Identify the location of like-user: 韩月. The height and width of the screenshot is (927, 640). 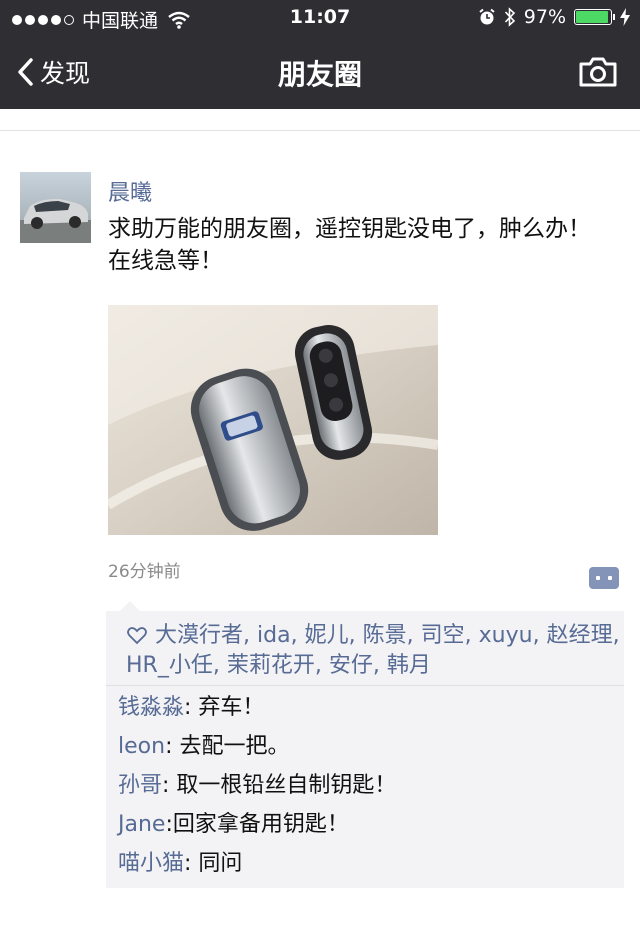
(409, 665).